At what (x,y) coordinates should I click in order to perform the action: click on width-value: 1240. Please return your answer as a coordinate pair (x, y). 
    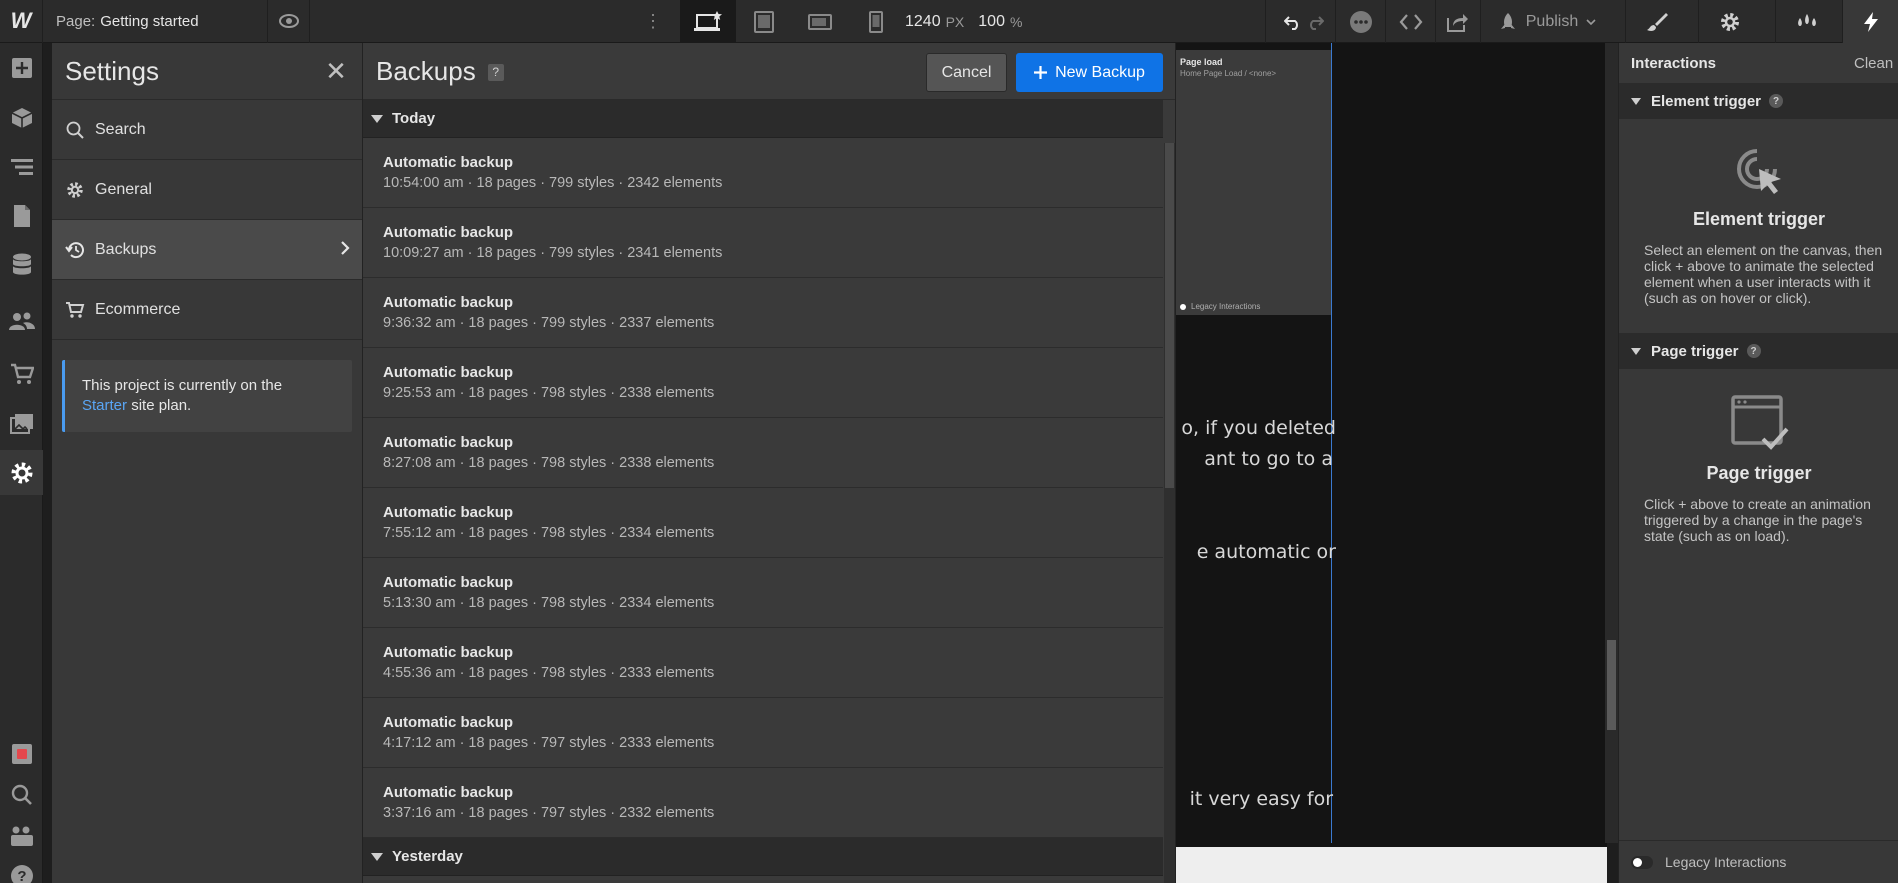
    Looking at the image, I should click on (923, 21).